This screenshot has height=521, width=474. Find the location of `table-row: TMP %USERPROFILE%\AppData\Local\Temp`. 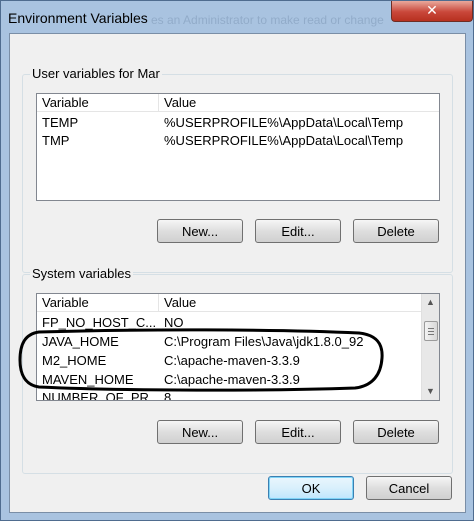

table-row: TMP %USERPROFILE%\AppData\Local\Temp is located at coordinates (238, 141).